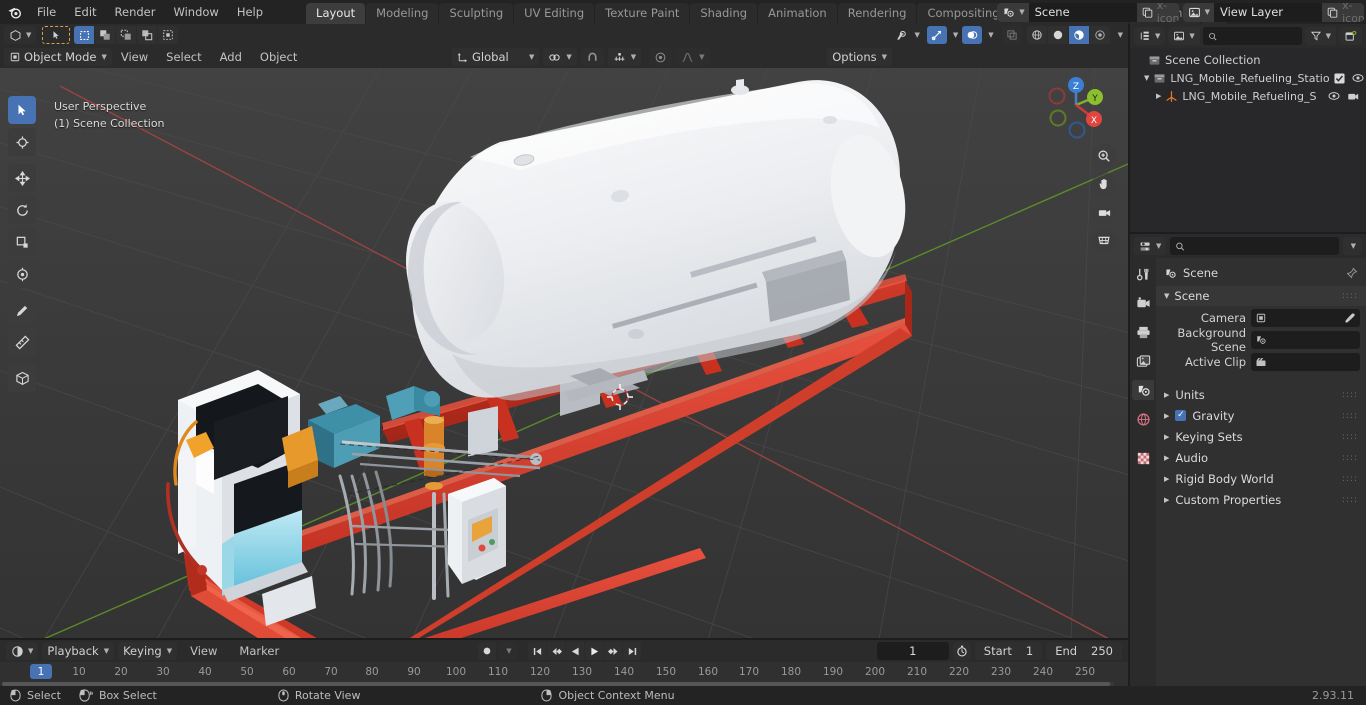 The image size is (1366, 705). What do you see at coordinates (1104, 240) in the screenshot?
I see `ortho-persp-icon` at bounding box center [1104, 240].